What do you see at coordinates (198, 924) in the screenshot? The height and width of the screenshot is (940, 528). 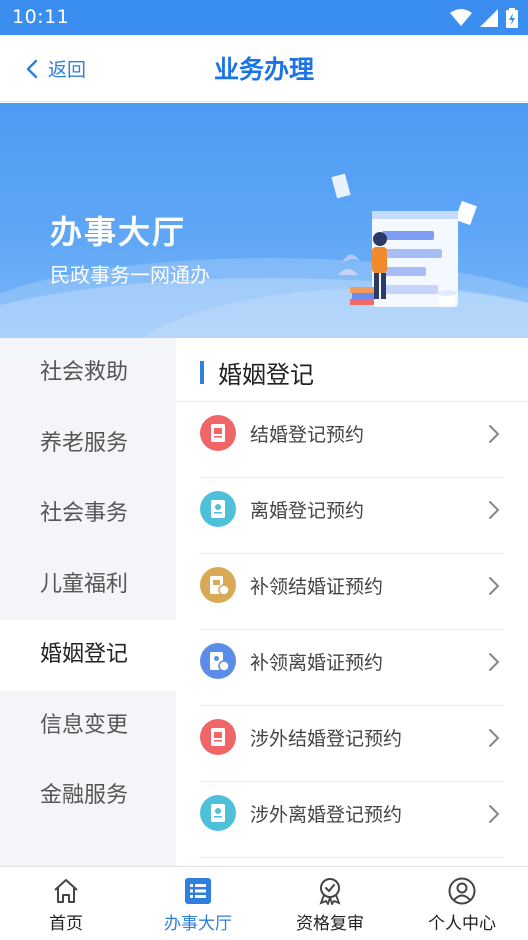 I see `tab-label: 办事大厅` at bounding box center [198, 924].